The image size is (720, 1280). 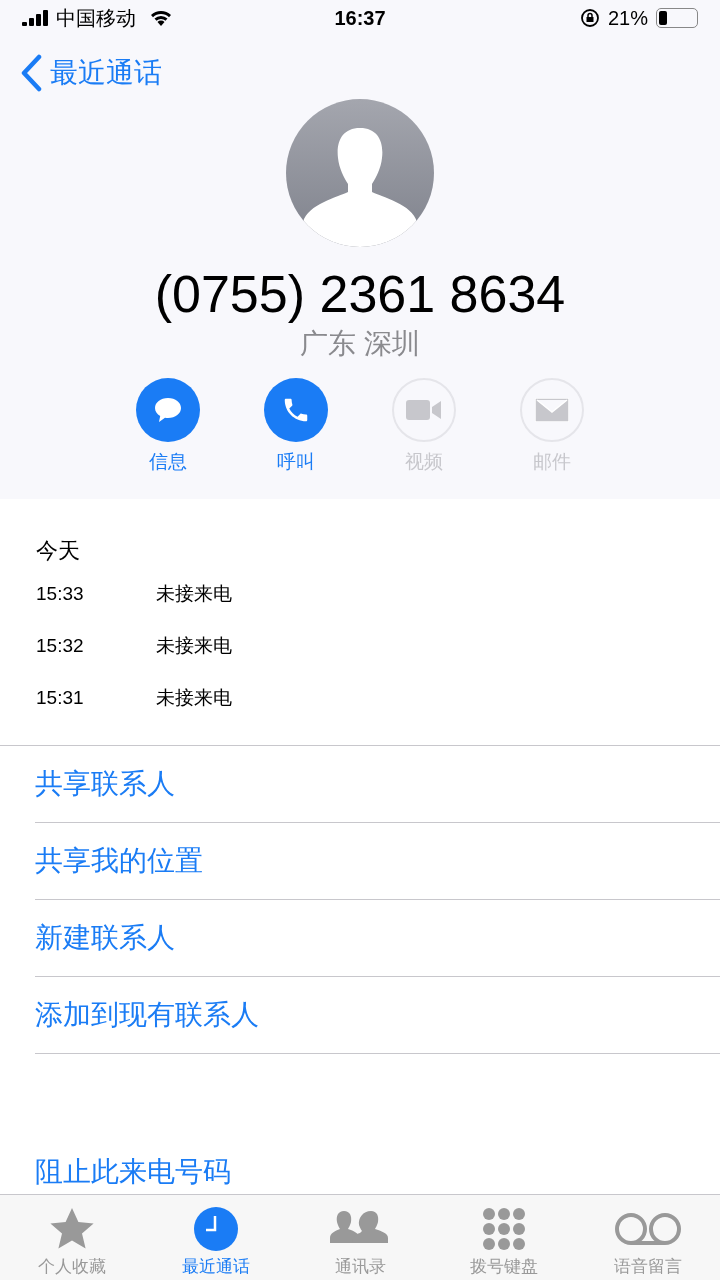 I want to click on tab-item: 拨号键盘, so click(x=504, y=1237).